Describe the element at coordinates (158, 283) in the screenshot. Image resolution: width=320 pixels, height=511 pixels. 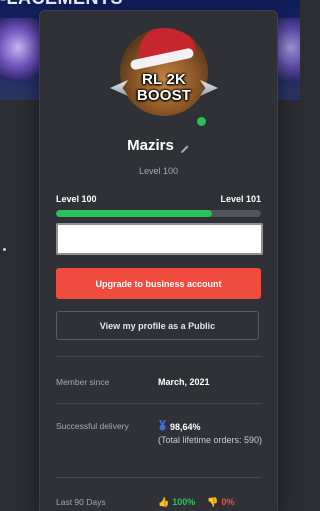
I see `upgrade-business-button: Upgrade to business account` at that location.